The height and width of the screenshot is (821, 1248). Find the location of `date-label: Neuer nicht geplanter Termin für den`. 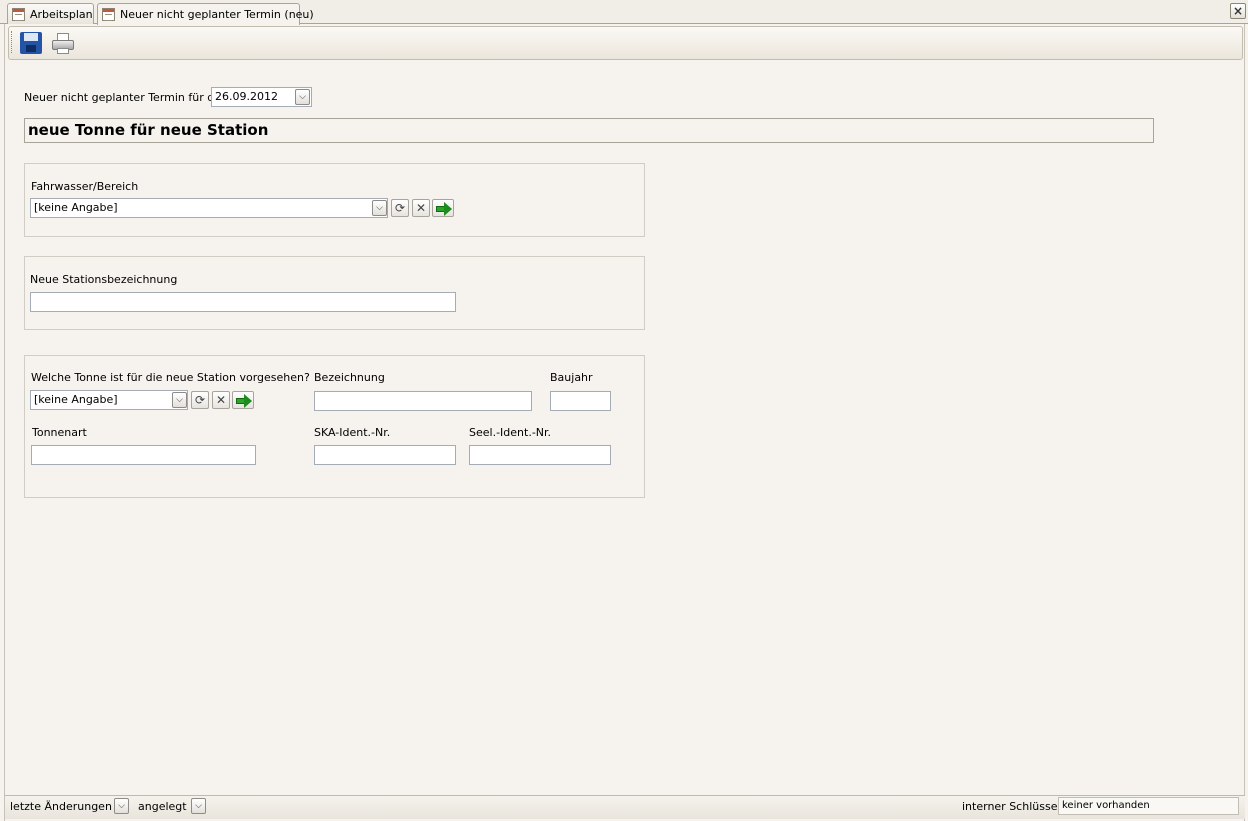

date-label: Neuer nicht geplanter Termin für den is located at coordinates (126, 97).